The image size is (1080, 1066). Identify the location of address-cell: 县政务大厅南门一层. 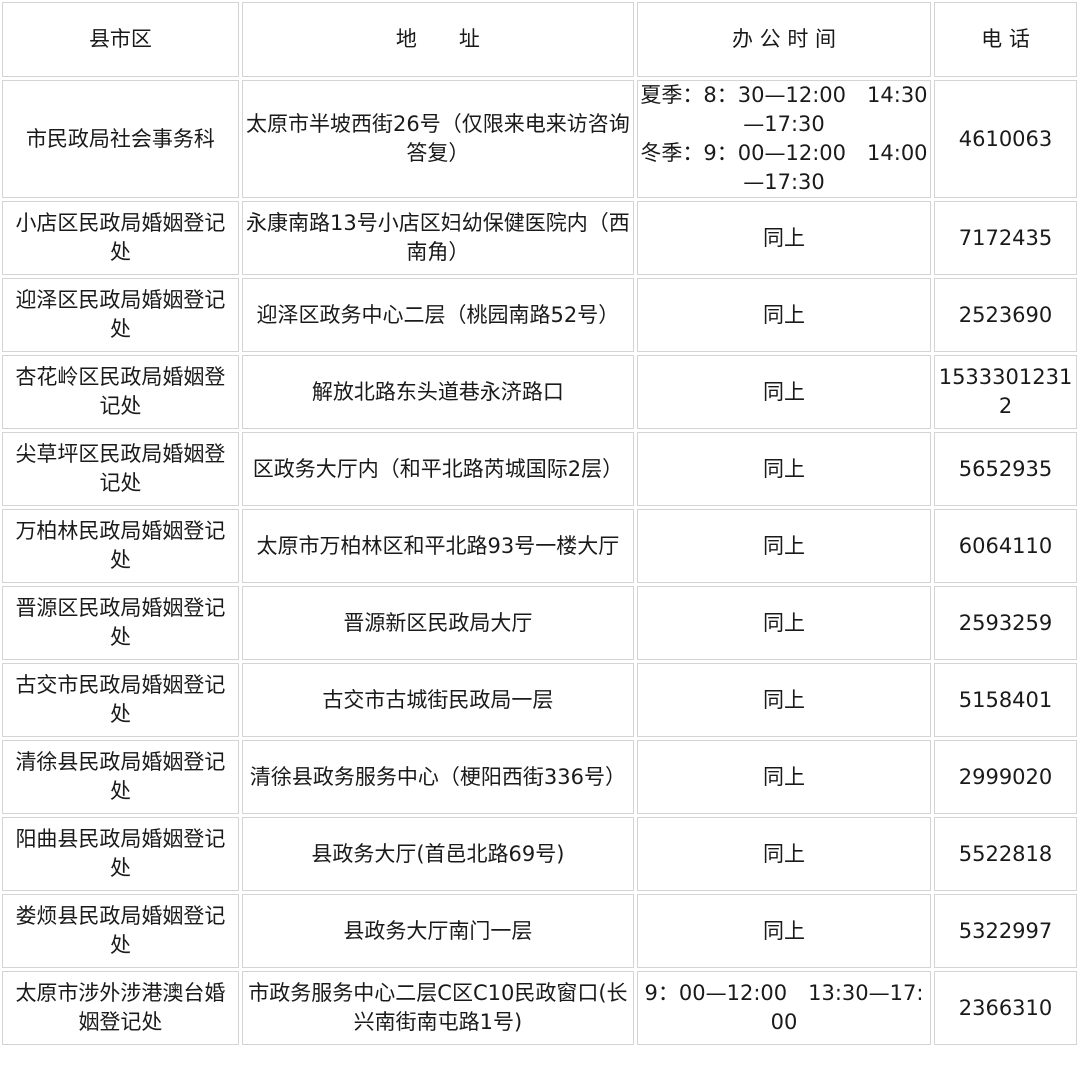
(437, 931).